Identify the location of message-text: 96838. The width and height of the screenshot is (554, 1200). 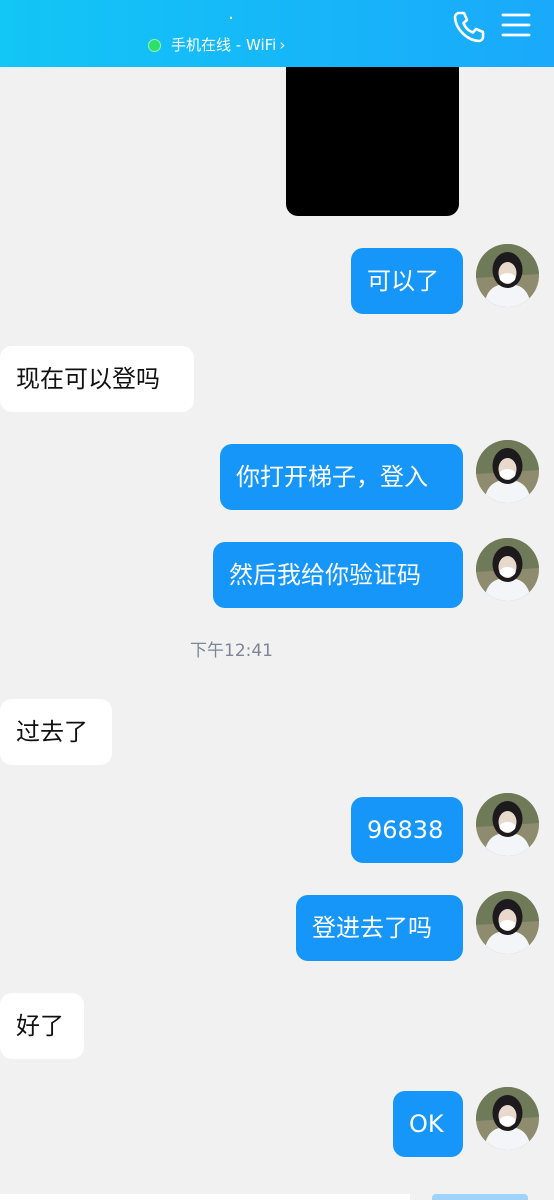
(405, 830).